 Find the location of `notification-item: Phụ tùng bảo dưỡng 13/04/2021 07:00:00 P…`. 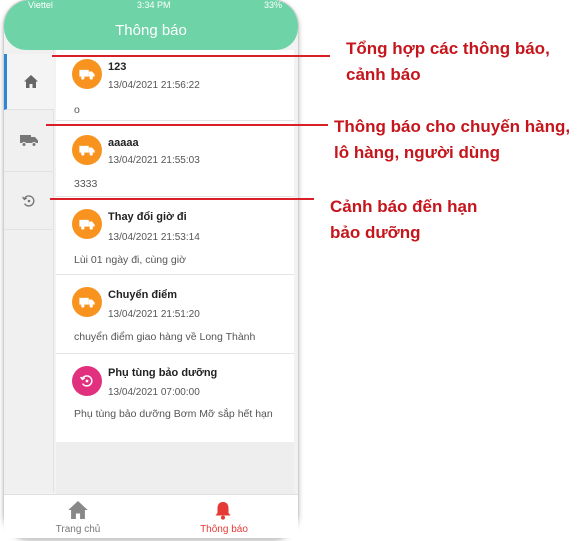

notification-item: Phụ tùng bảo dưỡng 13/04/2021 07:00:00 P… is located at coordinates (175, 398).